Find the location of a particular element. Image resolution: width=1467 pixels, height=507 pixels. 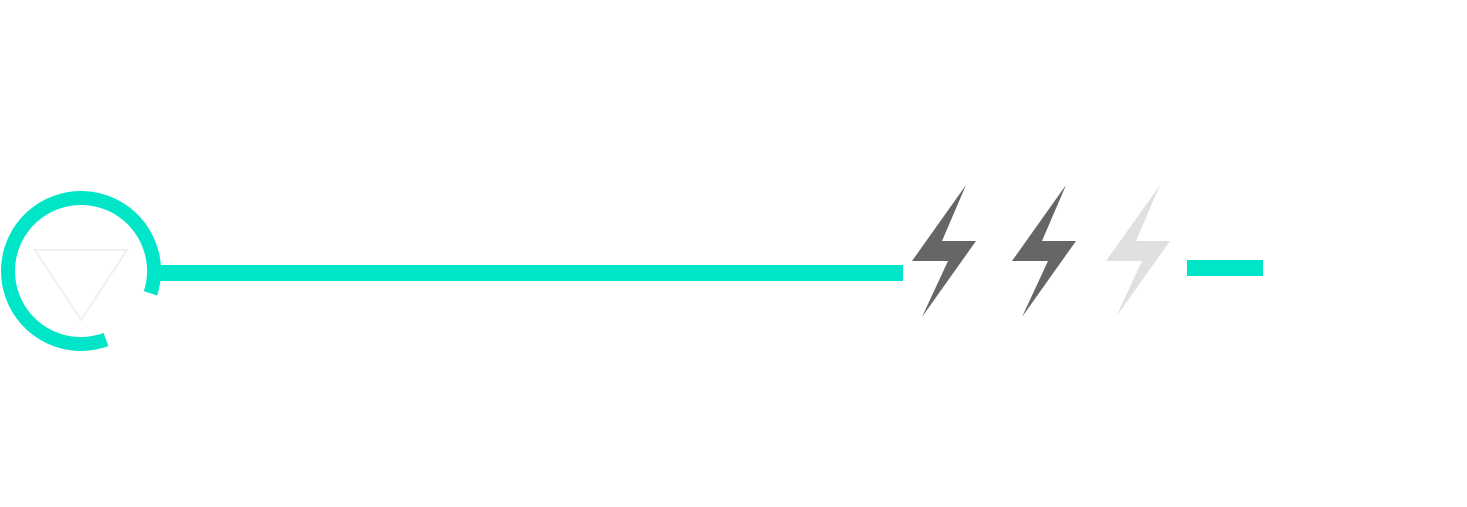

rating-end-dash is located at coordinates (1225, 268).